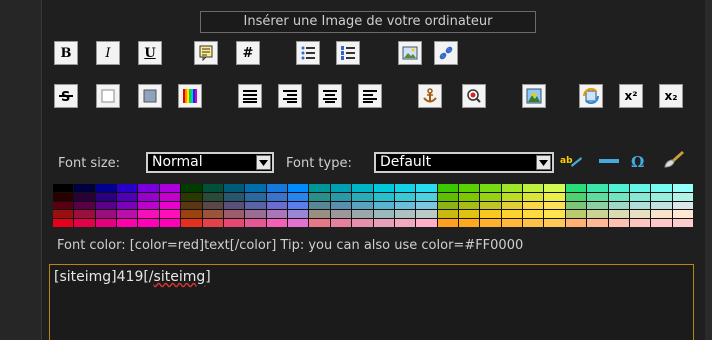  I want to click on align-left-button, so click(370, 96).